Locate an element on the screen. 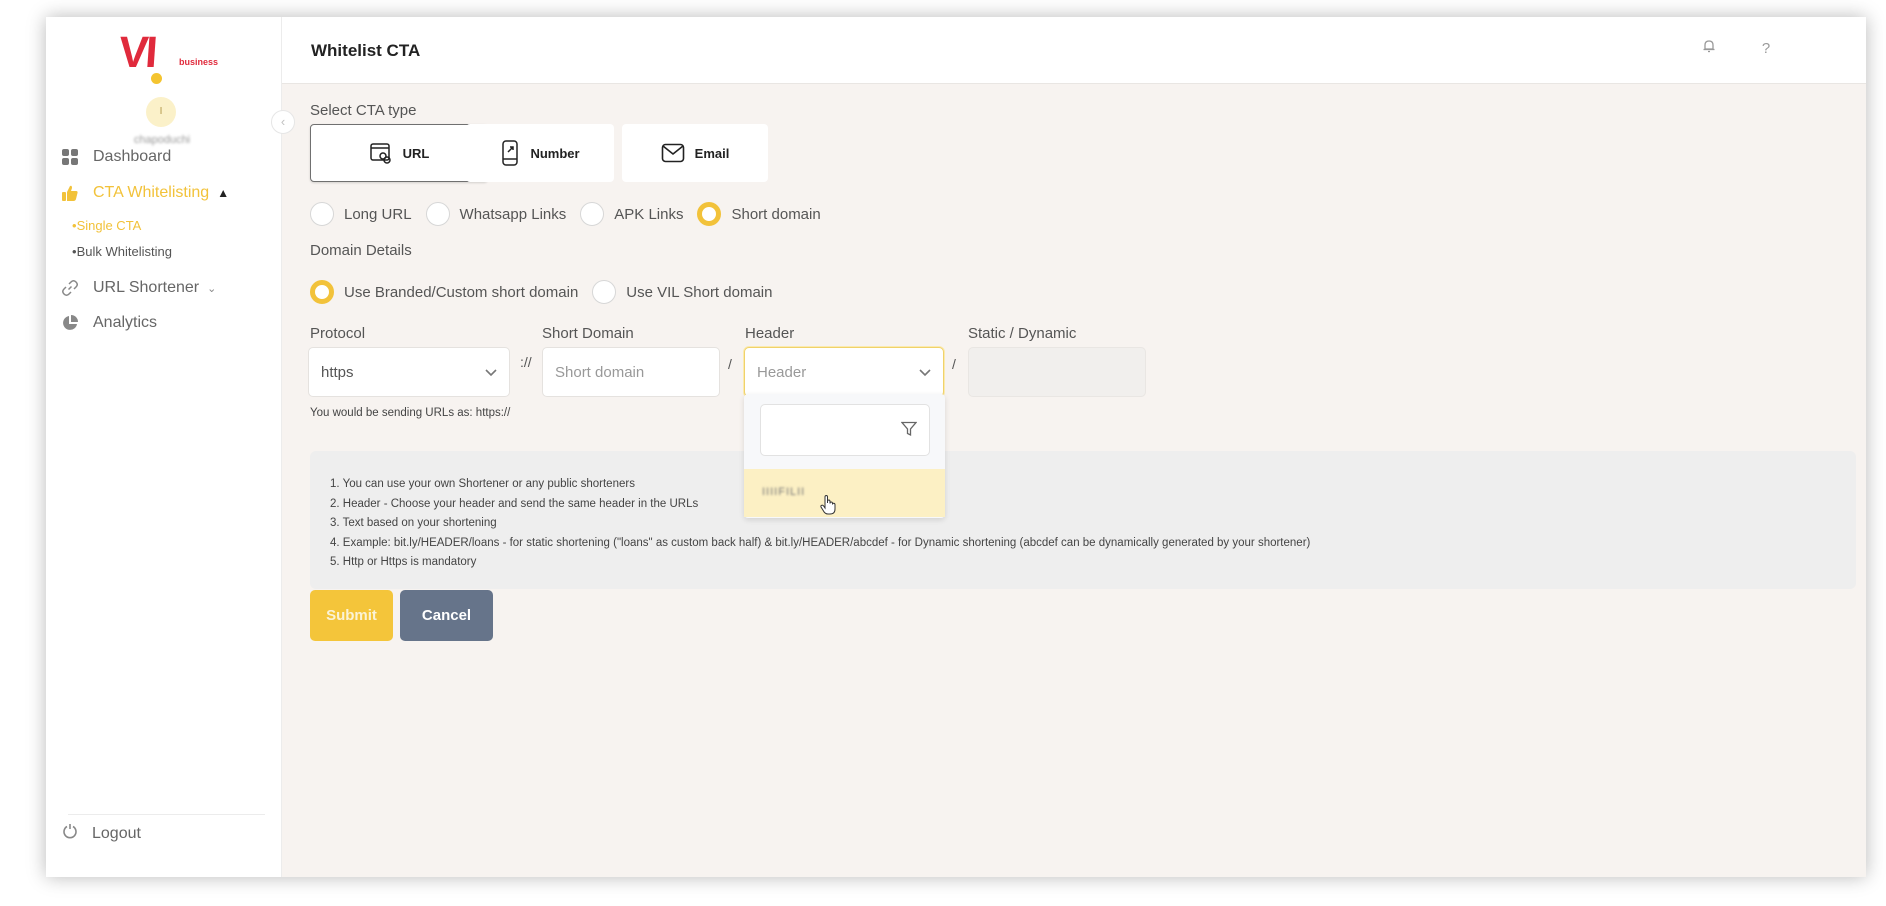  short-domain-placeholder: Short domain is located at coordinates (600, 372).